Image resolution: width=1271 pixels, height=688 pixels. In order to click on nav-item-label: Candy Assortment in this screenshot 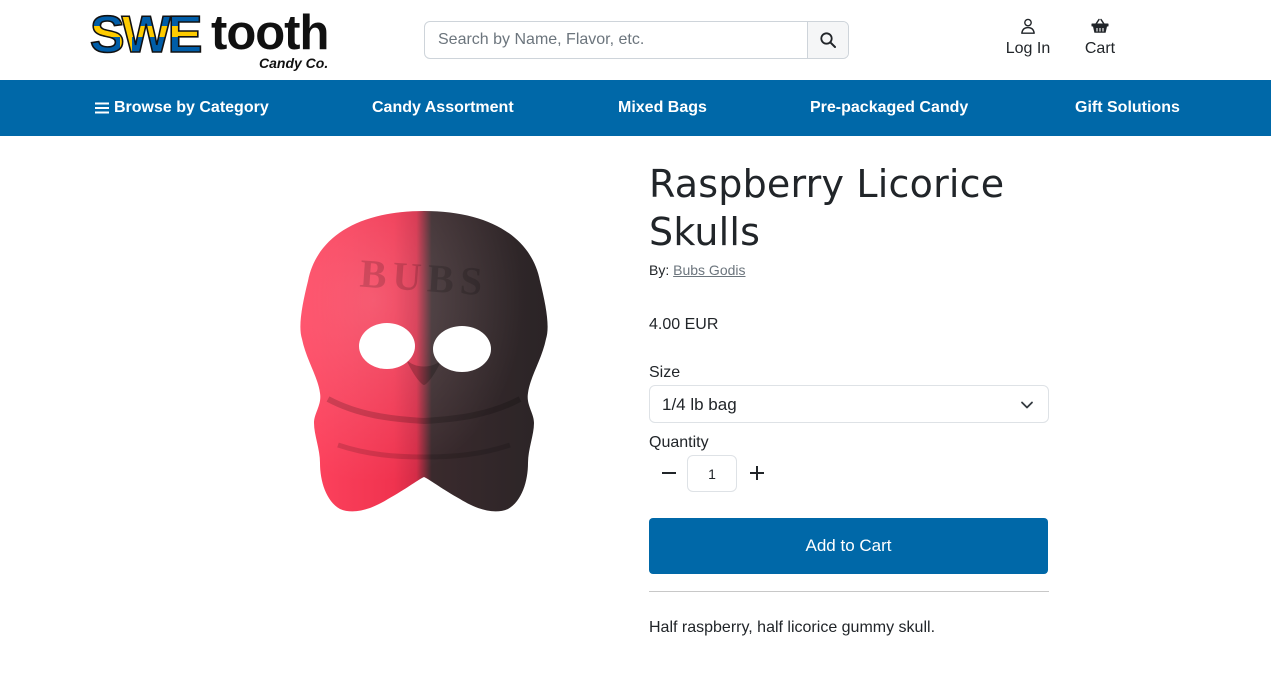, I will do `click(443, 107)`.